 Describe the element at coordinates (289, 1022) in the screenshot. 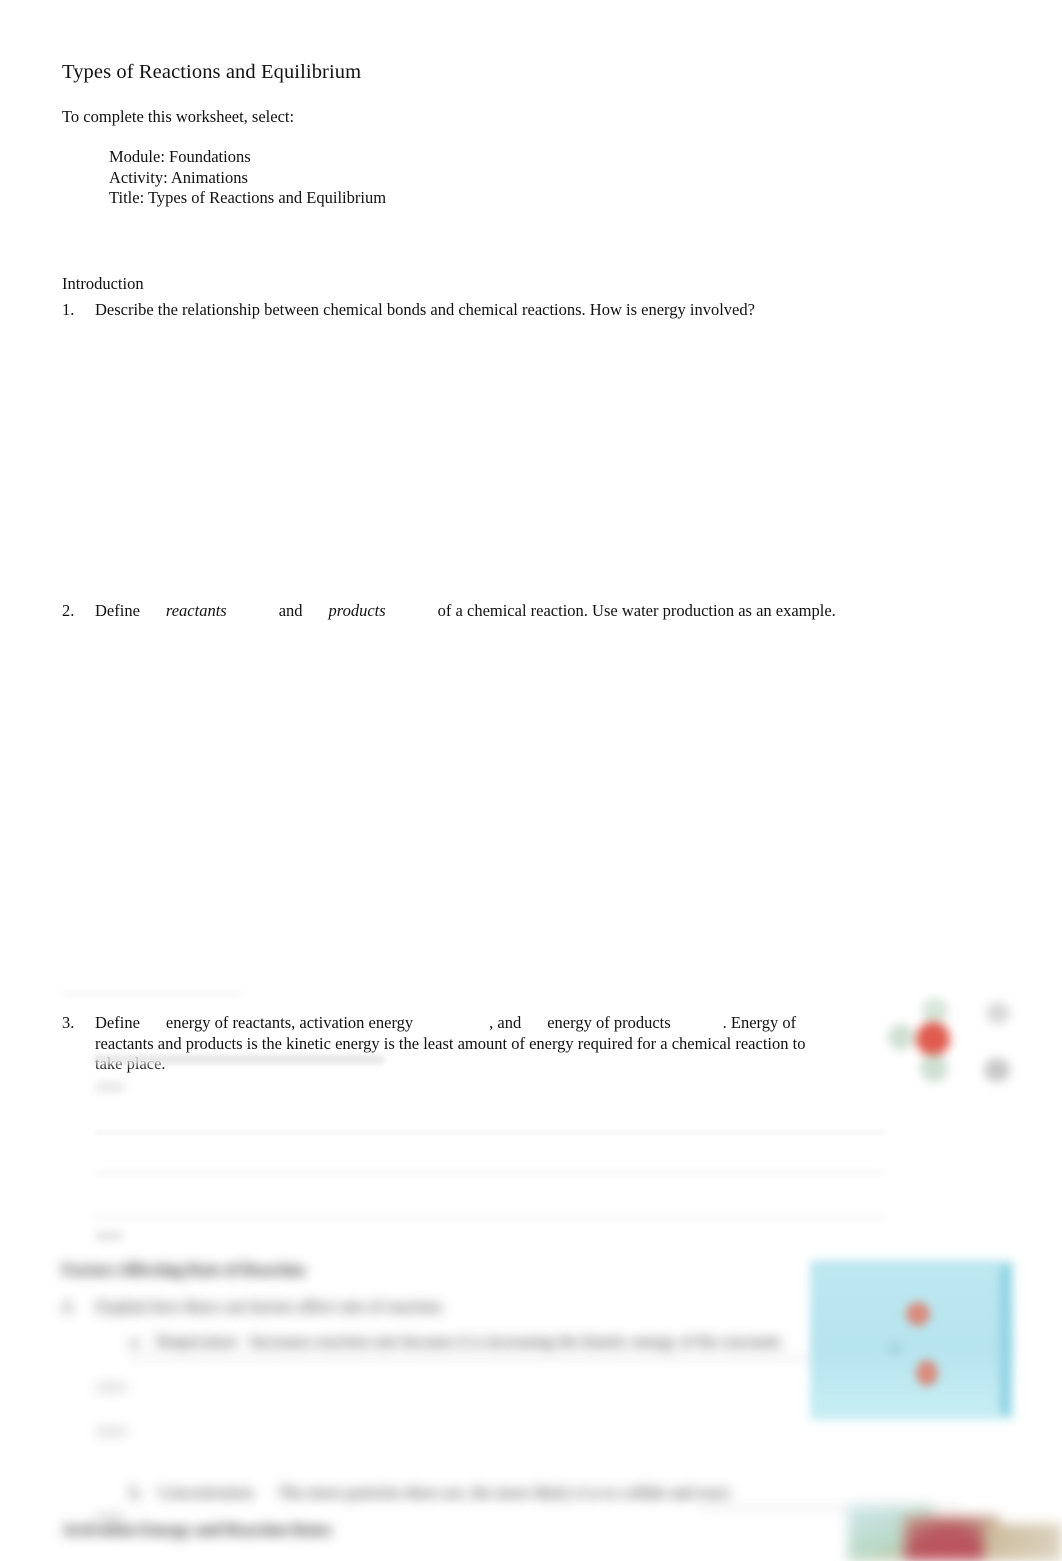

I see `question-3-term-1: energy of reactants, activation energy` at that location.